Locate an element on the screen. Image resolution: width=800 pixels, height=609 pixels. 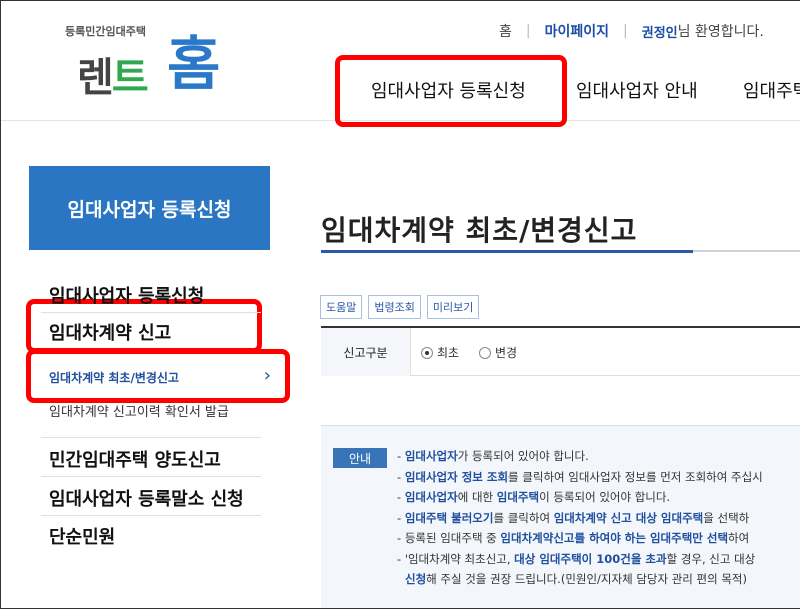
rent-home-logo: 등록민간임대주택 렌트 홈 is located at coordinates (145, 60).